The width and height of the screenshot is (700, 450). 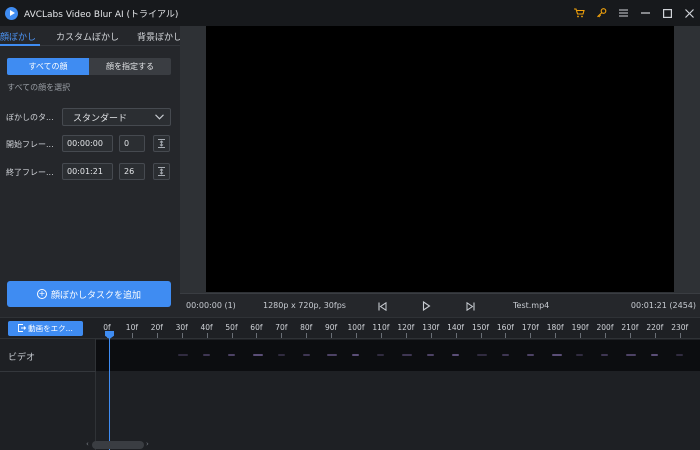 I want to click on next-frame-icon, so click(x=470, y=306).